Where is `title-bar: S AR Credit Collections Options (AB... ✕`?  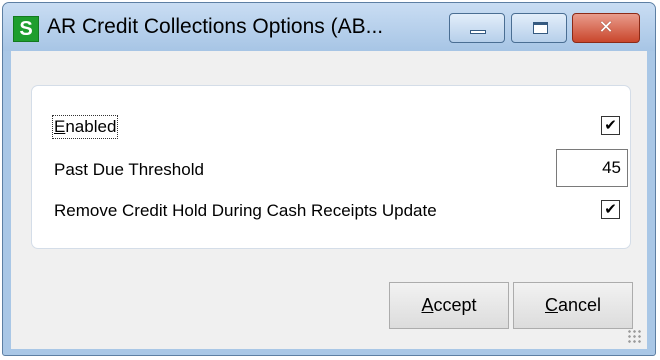
title-bar: S AR Credit Collections Options (AB... ✕ is located at coordinates (329, 27).